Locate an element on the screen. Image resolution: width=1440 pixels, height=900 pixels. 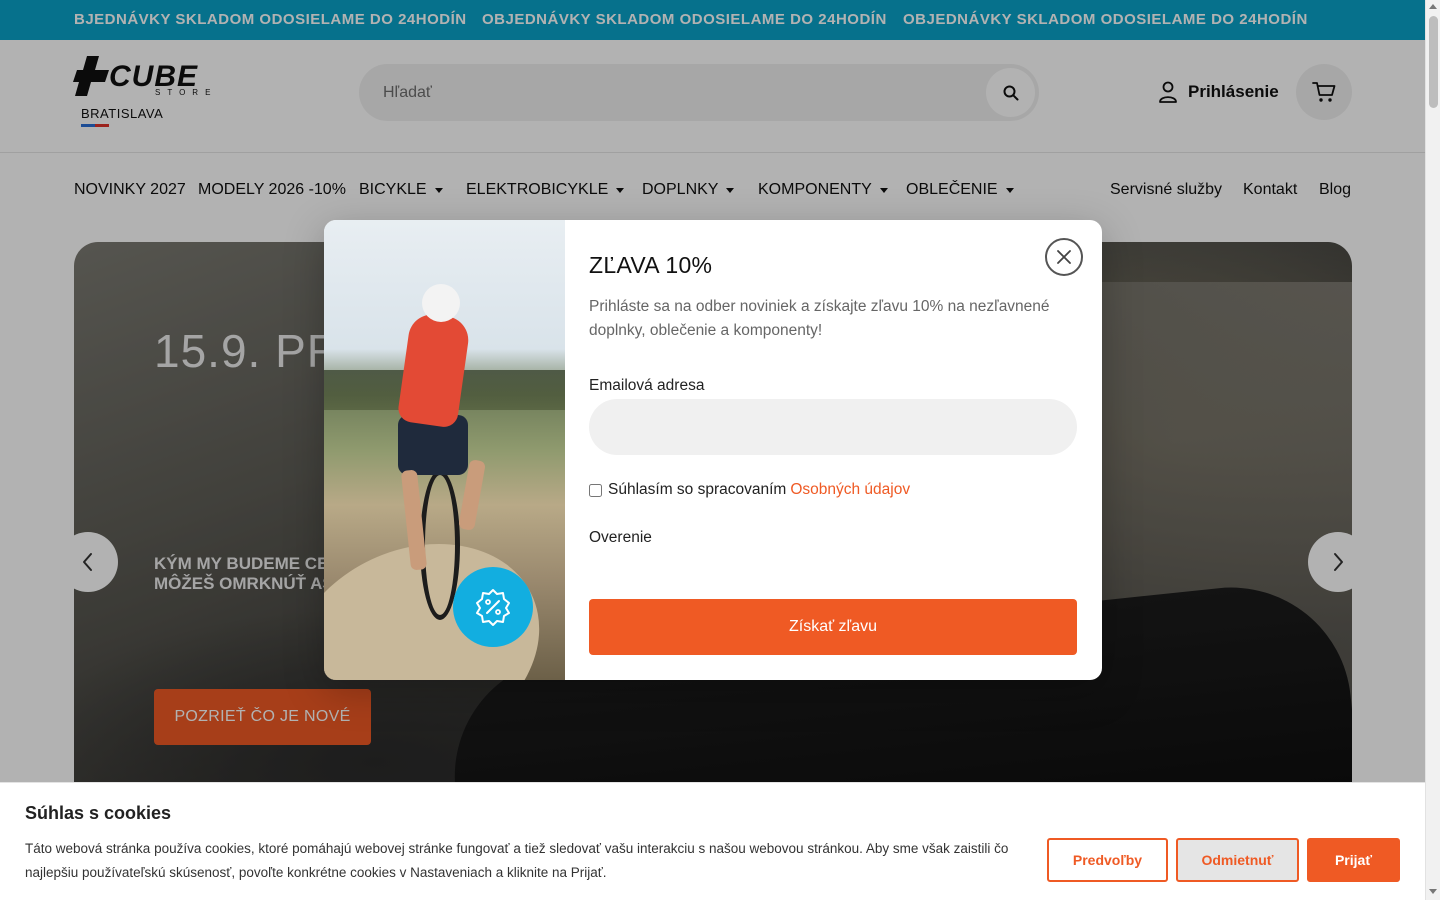
verification-label: Overenie is located at coordinates (620, 537).